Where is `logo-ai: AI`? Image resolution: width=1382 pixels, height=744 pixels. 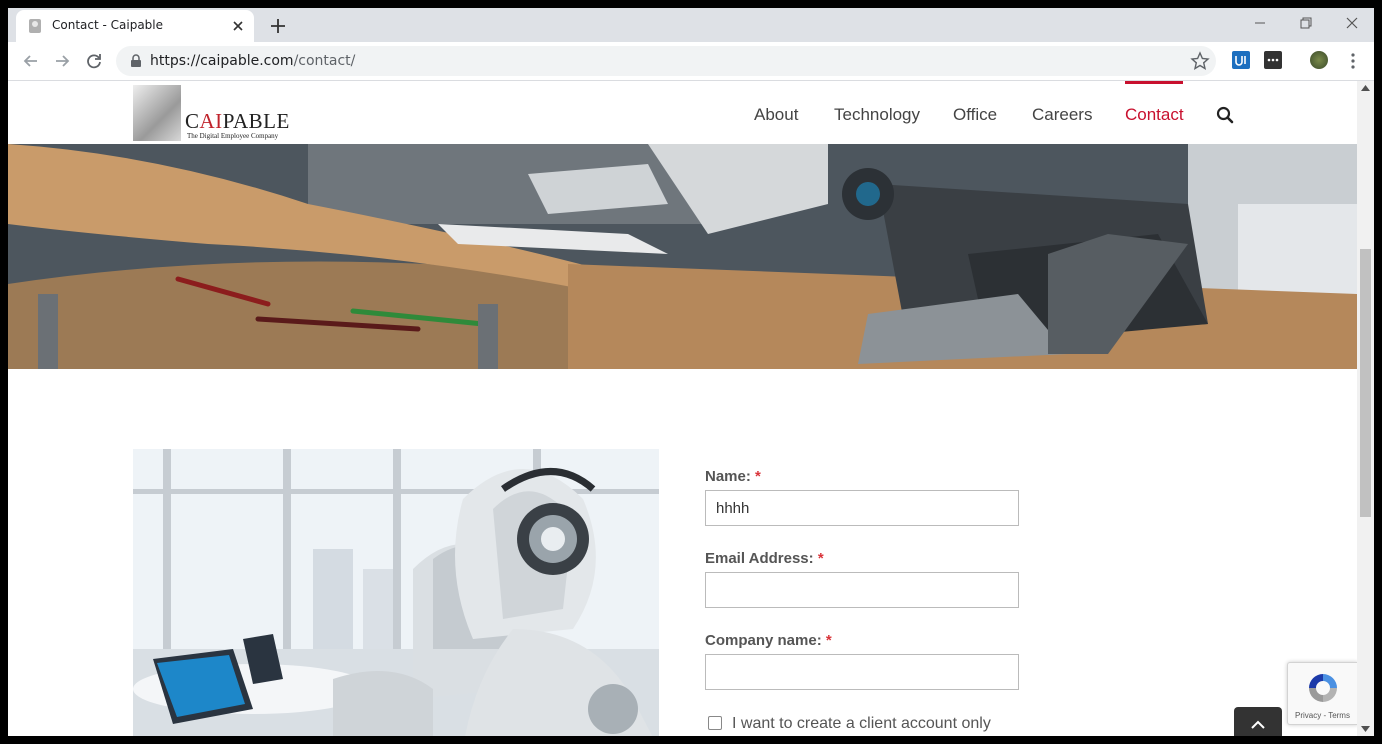
logo-ai: AI is located at coordinates (211, 121).